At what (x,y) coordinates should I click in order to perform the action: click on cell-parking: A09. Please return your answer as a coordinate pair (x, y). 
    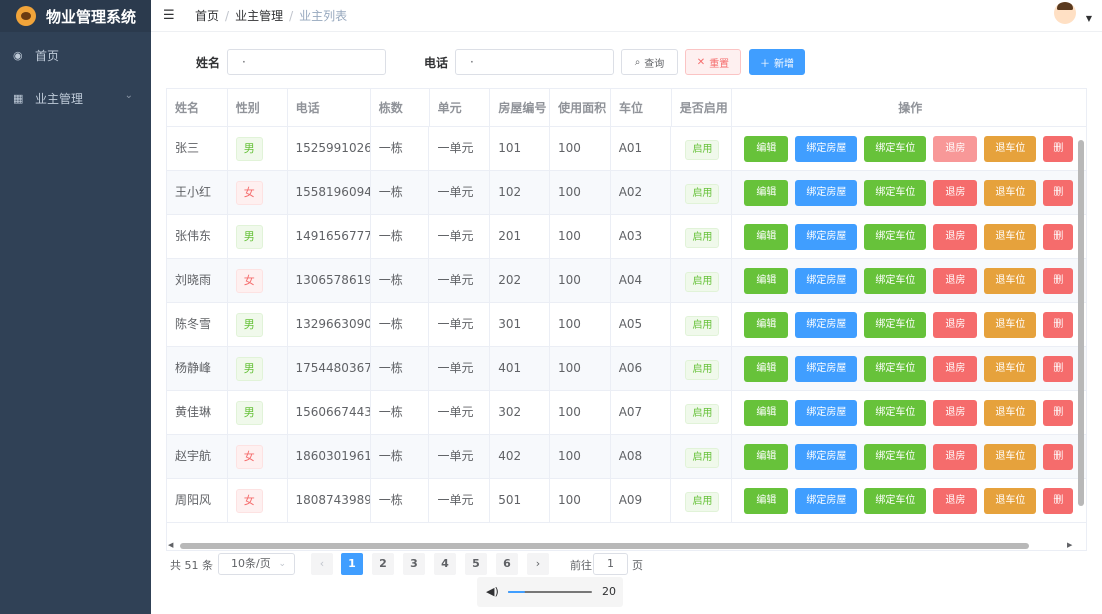
    Looking at the image, I should click on (641, 500).